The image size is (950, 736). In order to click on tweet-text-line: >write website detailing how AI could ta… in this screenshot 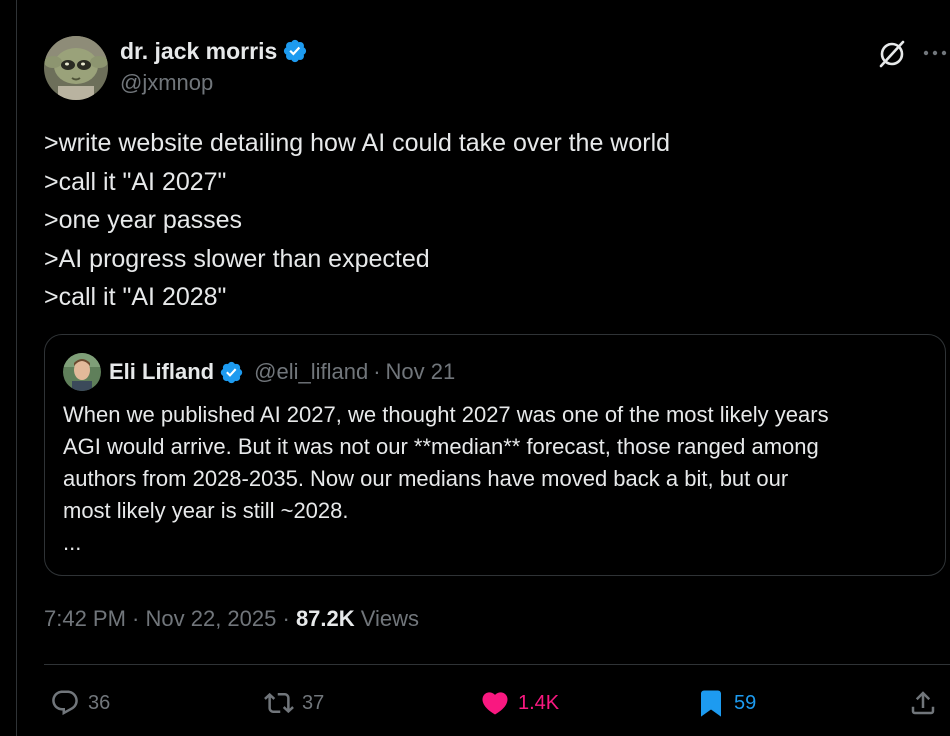, I will do `click(357, 143)`.